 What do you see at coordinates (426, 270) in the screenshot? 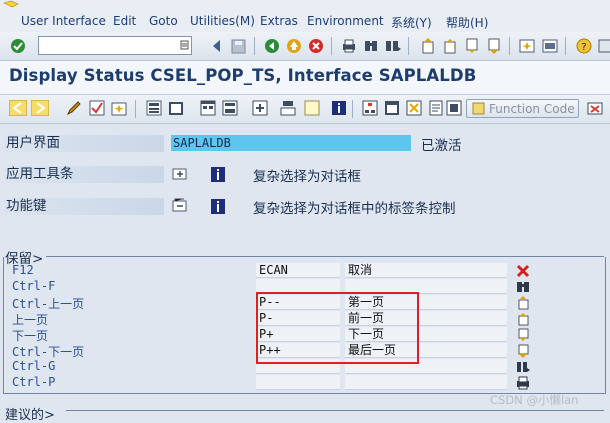
I see `function-text-cell: 取消` at bounding box center [426, 270].